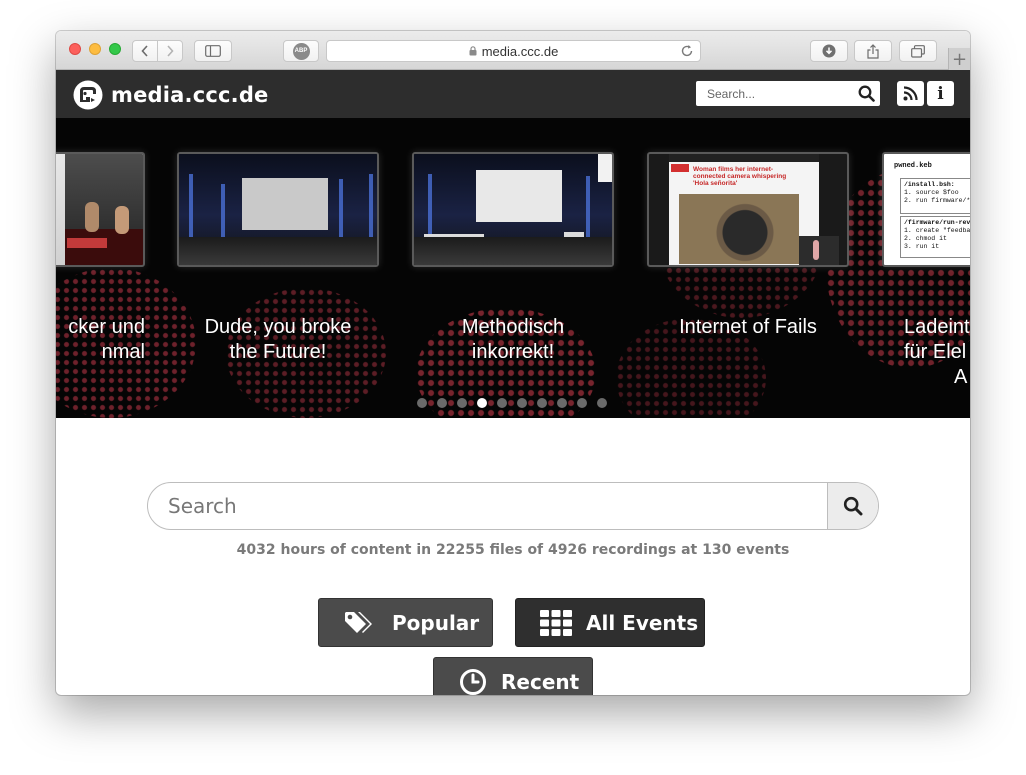  What do you see at coordinates (937, 352) in the screenshot?
I see `slide-title: Ladeint für Elel A` at bounding box center [937, 352].